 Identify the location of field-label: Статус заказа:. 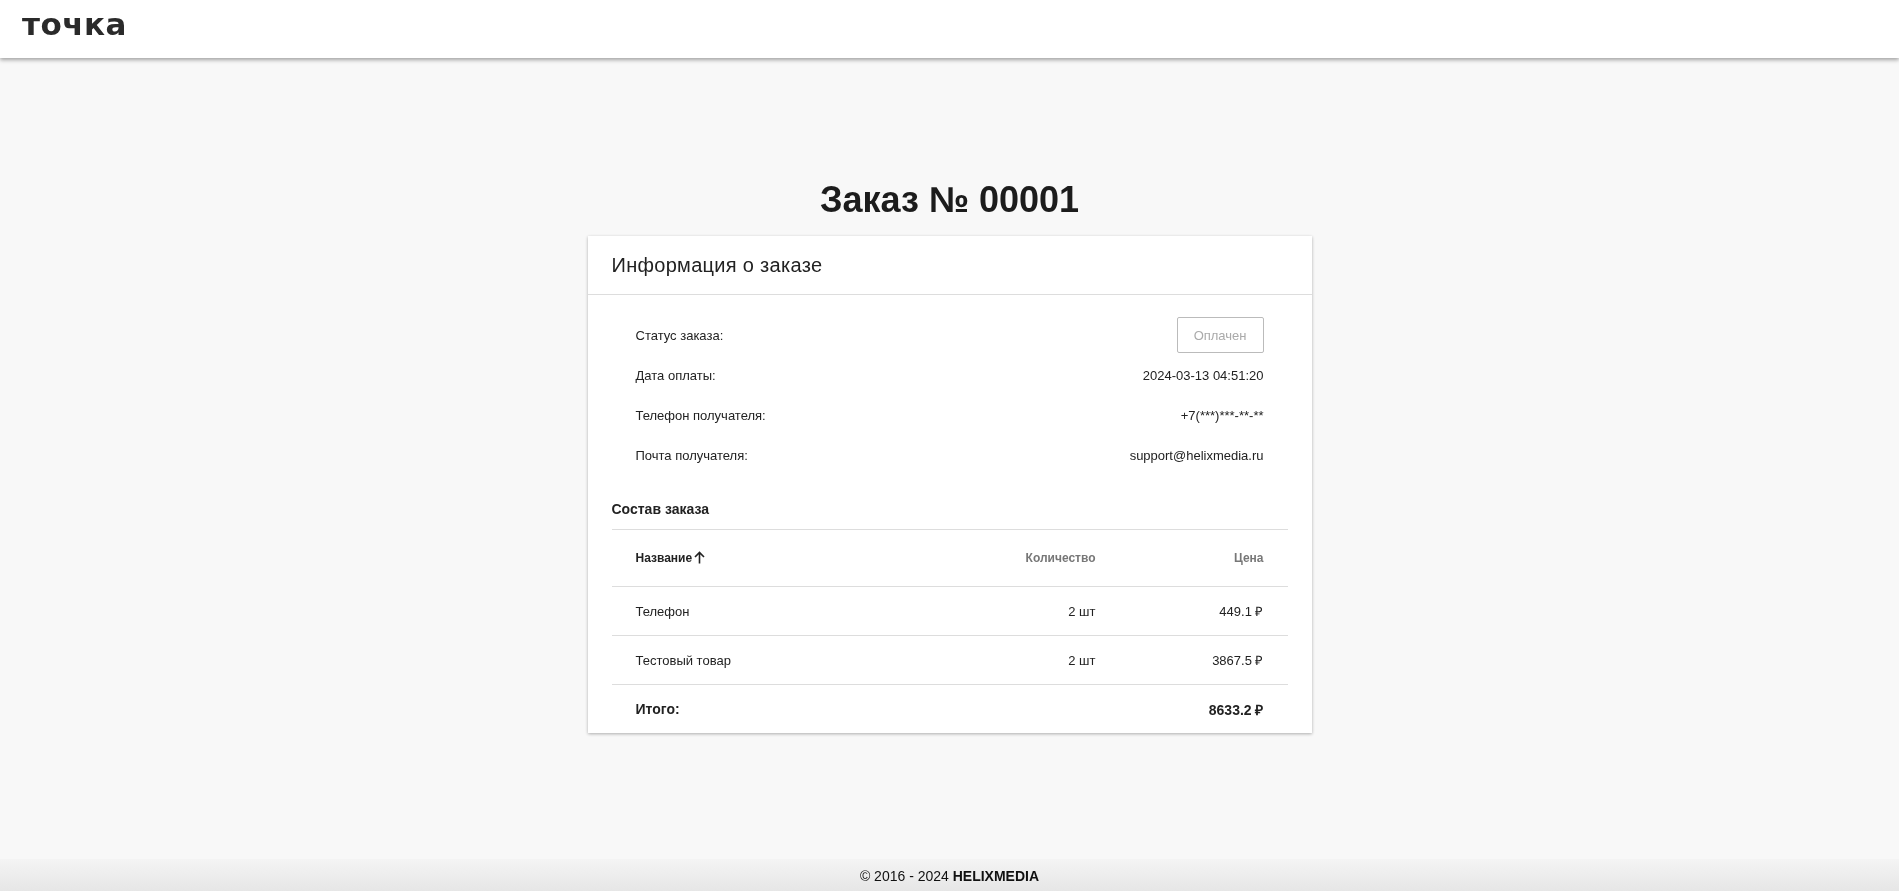
(679, 335).